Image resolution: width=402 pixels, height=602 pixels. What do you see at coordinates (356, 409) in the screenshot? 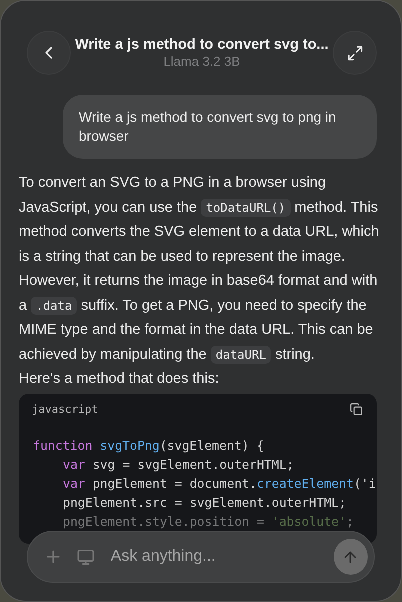
I see `copy-icon` at bounding box center [356, 409].